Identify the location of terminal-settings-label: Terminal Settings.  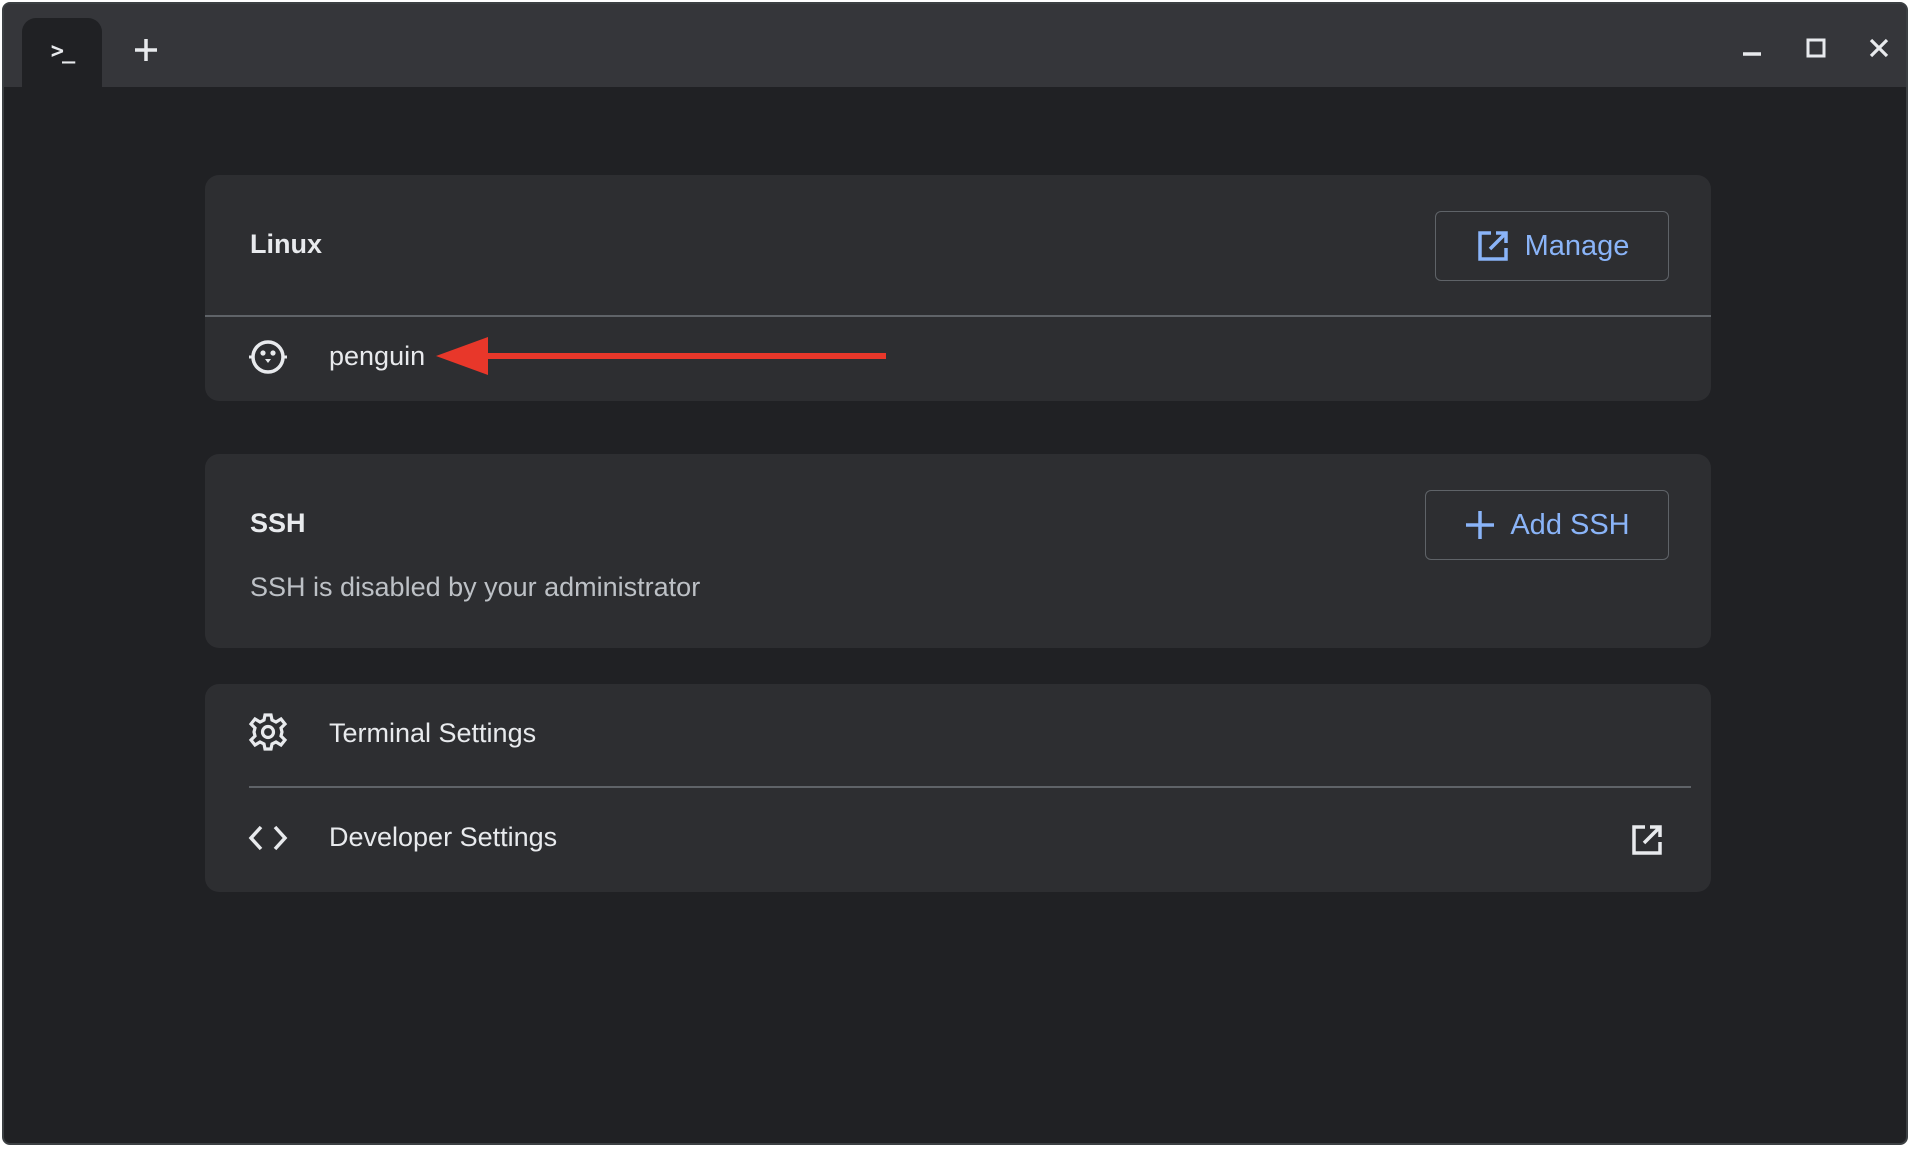
(433, 733).